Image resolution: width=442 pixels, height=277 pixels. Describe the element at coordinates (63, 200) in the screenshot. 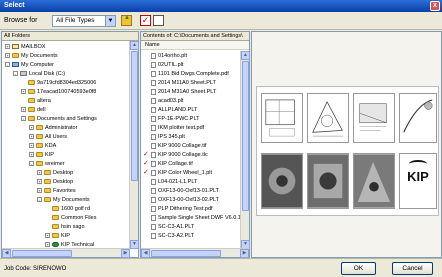

I see `folder-tree-item: - My Documents` at that location.